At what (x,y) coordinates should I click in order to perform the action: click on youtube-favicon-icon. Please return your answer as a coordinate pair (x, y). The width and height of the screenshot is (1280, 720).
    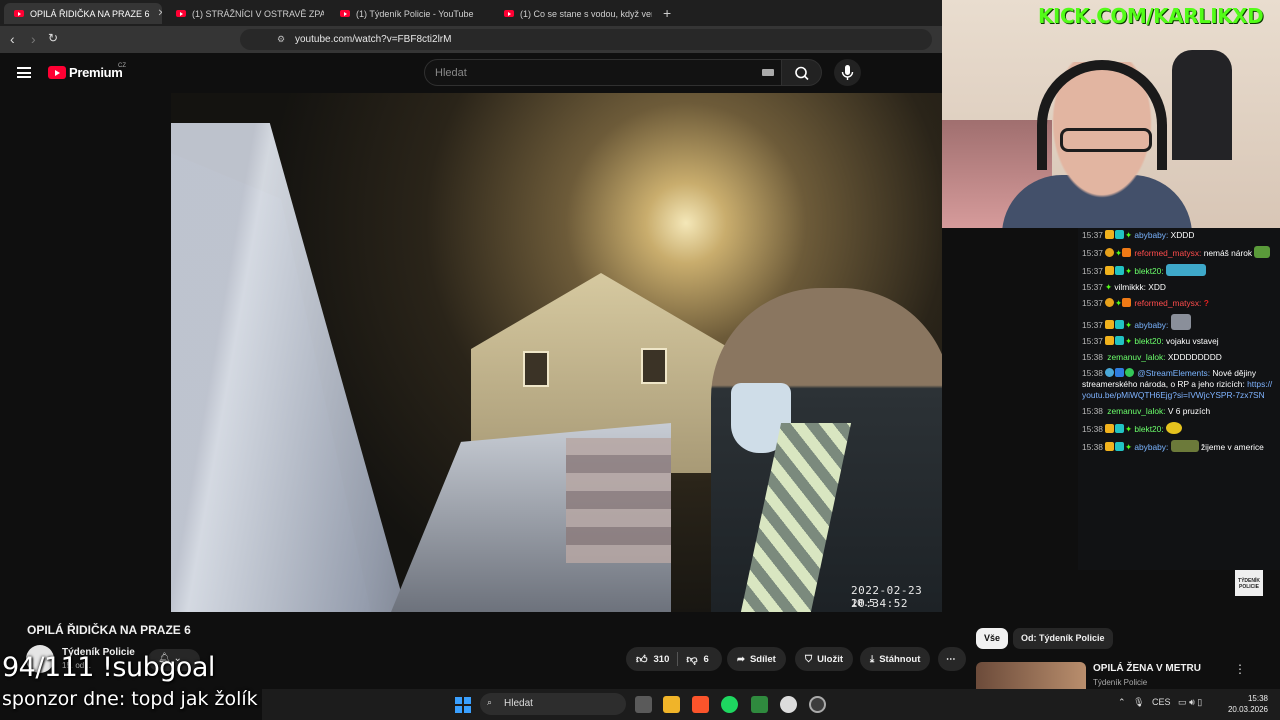
    Looking at the image, I should click on (181, 13).